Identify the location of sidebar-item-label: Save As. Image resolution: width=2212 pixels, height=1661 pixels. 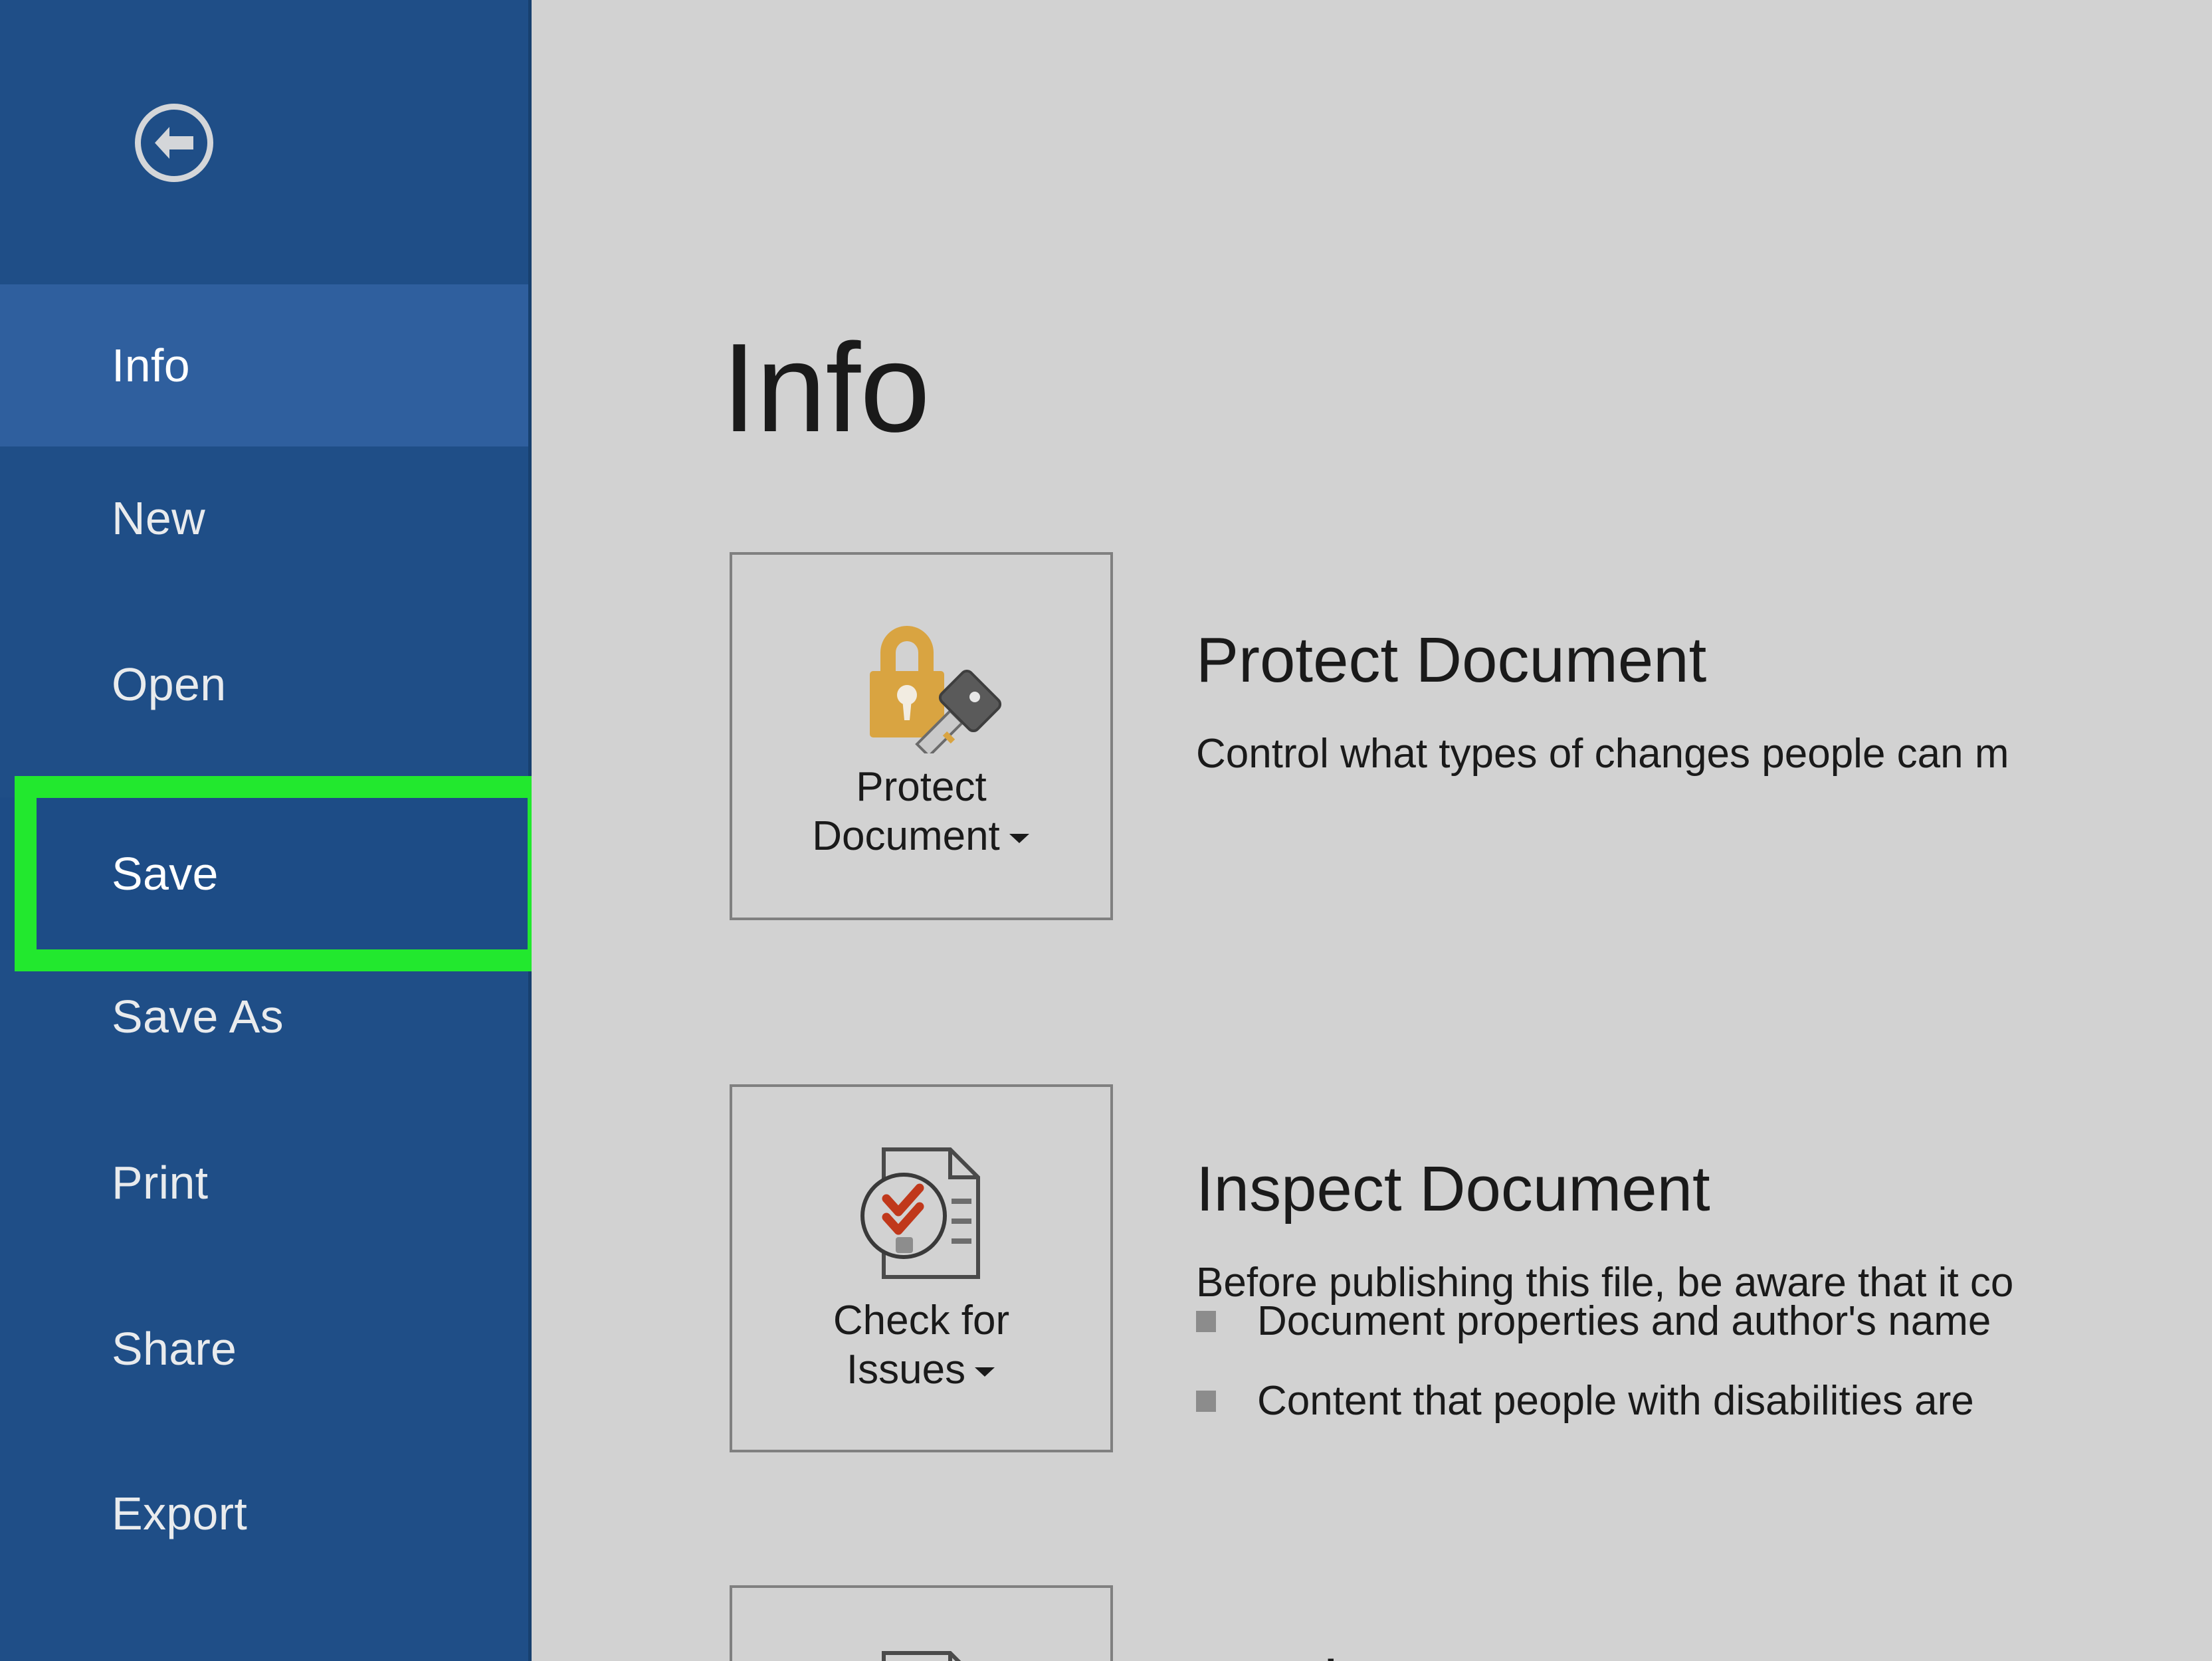
(198, 1016).